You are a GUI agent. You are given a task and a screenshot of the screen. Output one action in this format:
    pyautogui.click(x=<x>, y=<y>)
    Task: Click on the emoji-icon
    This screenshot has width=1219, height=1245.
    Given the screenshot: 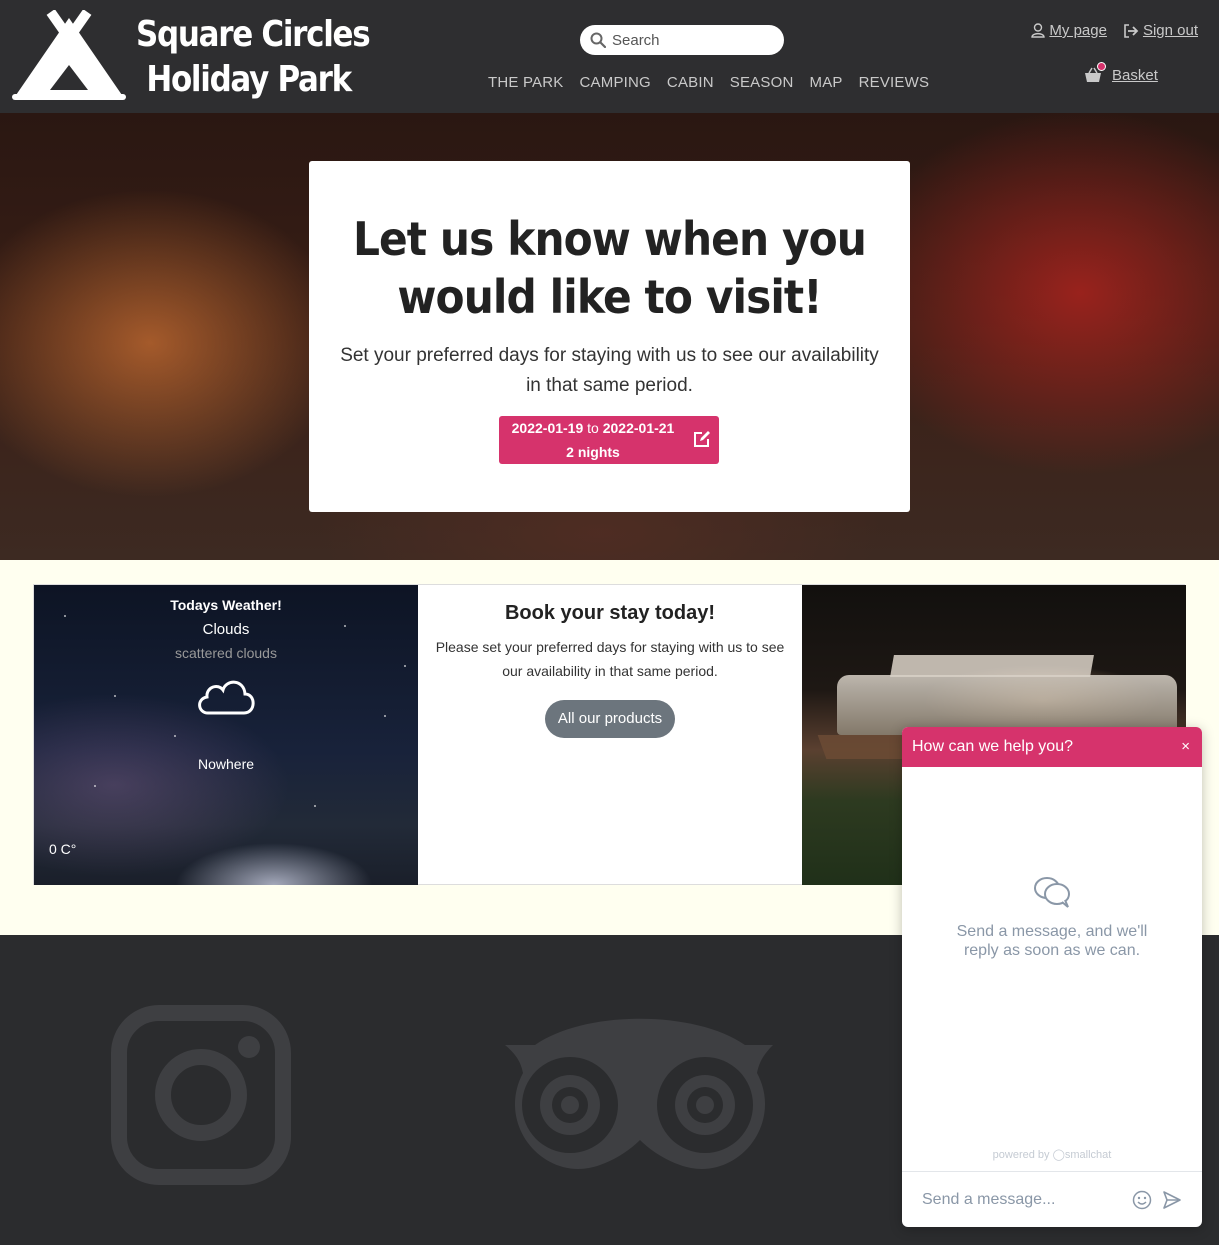 What is the action you would take?
    pyautogui.click(x=1142, y=1200)
    